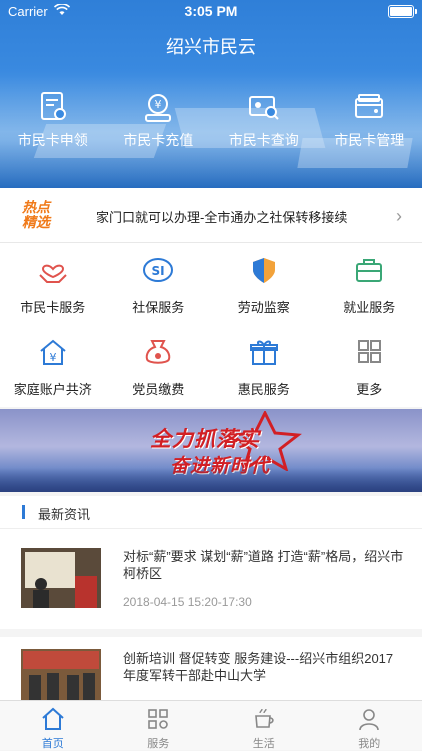 This screenshot has height=751, width=422. Describe the element at coordinates (159, 140) in the screenshot. I see `card-recharge-label: 市民卡充值` at that location.